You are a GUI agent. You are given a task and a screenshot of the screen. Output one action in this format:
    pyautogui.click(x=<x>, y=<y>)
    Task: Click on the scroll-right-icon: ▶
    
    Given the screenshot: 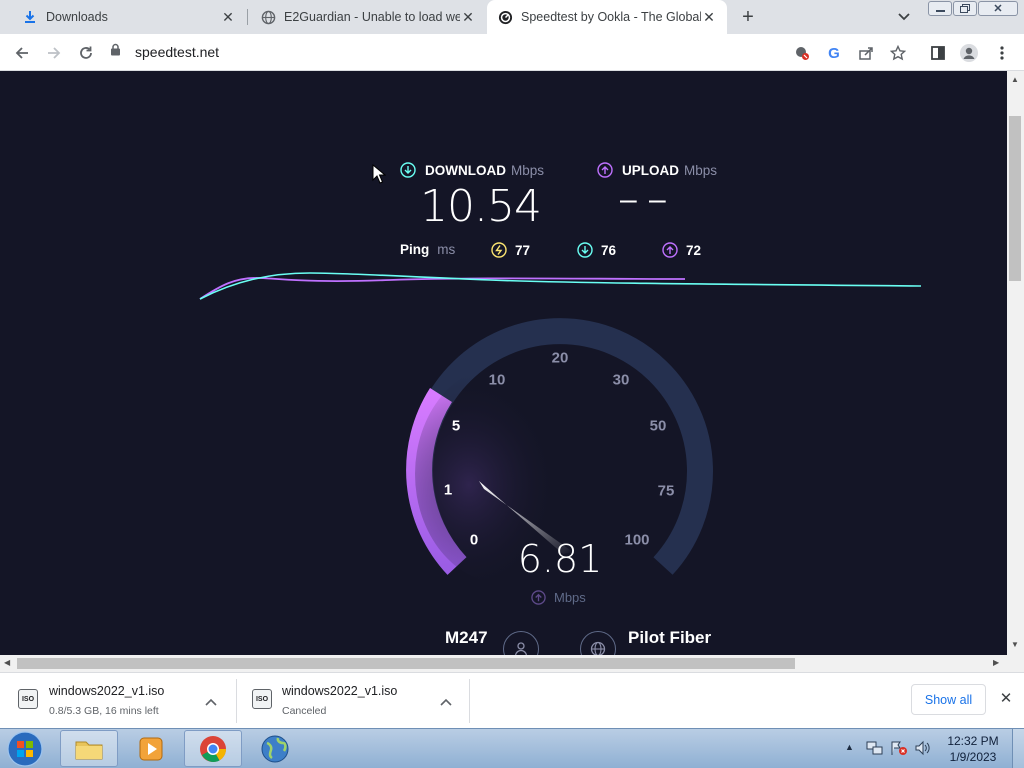 What is the action you would take?
    pyautogui.click(x=996, y=662)
    